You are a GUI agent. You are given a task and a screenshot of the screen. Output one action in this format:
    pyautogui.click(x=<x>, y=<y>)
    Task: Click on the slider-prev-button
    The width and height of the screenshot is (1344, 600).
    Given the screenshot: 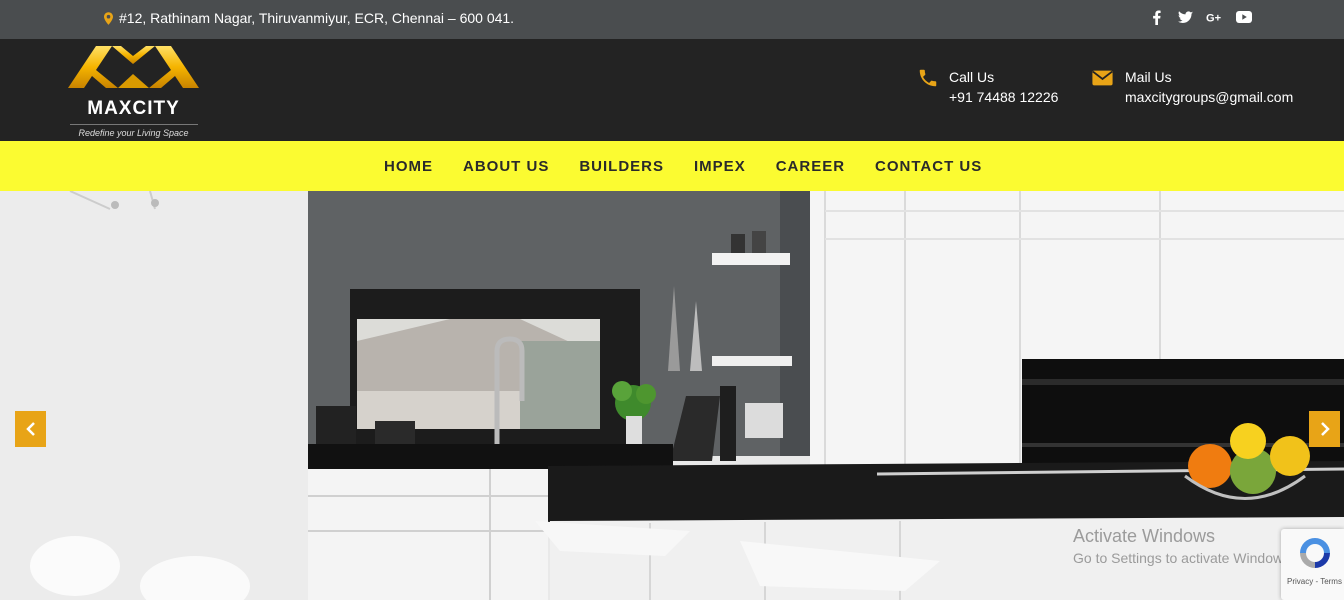 What is the action you would take?
    pyautogui.click(x=30, y=429)
    